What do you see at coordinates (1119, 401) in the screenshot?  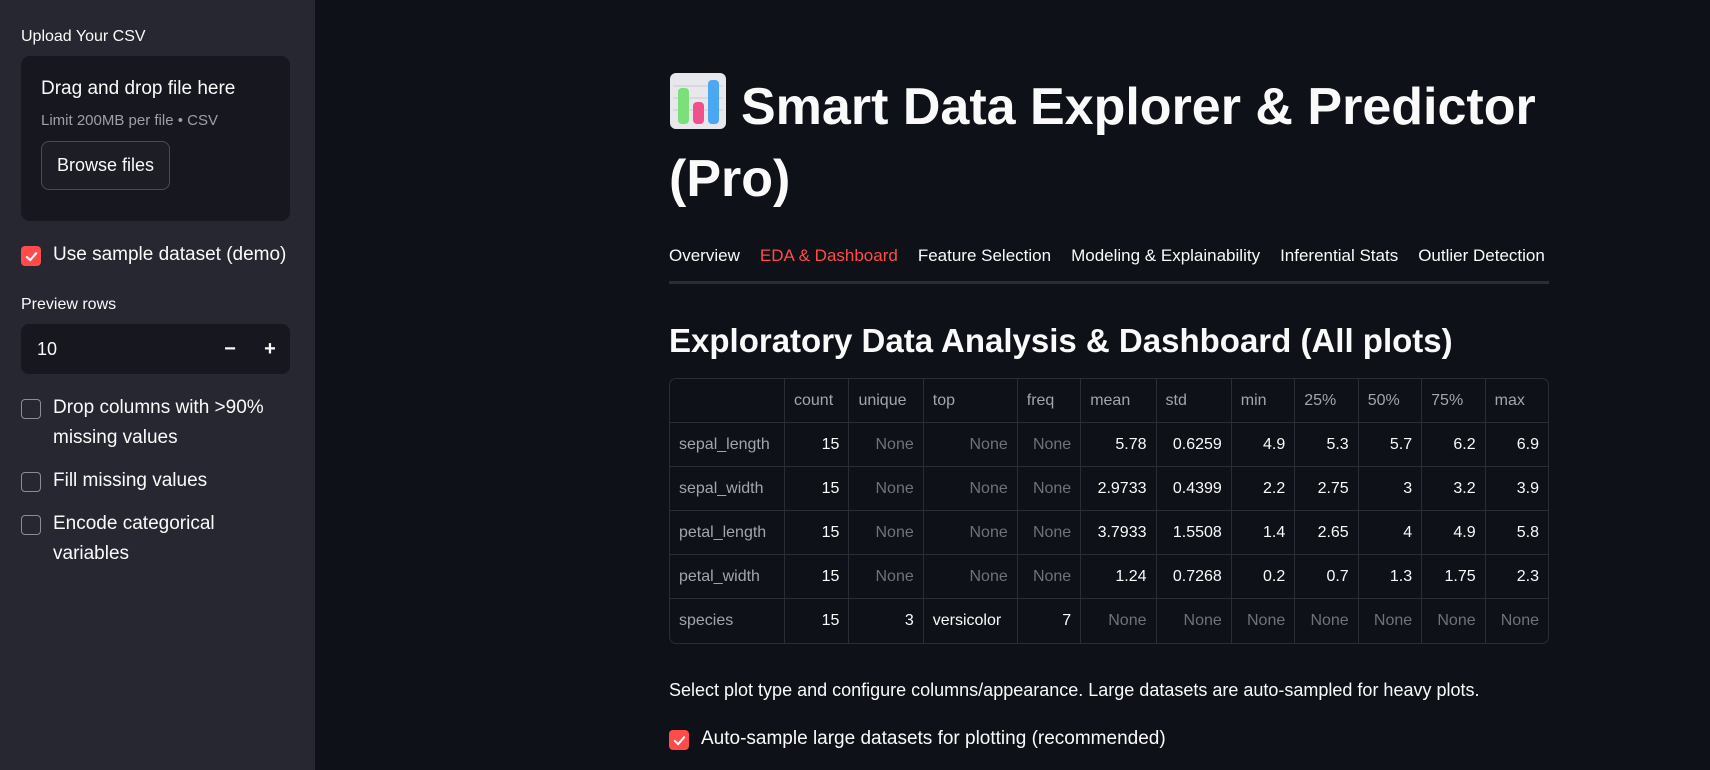 I see `column-header: mean` at bounding box center [1119, 401].